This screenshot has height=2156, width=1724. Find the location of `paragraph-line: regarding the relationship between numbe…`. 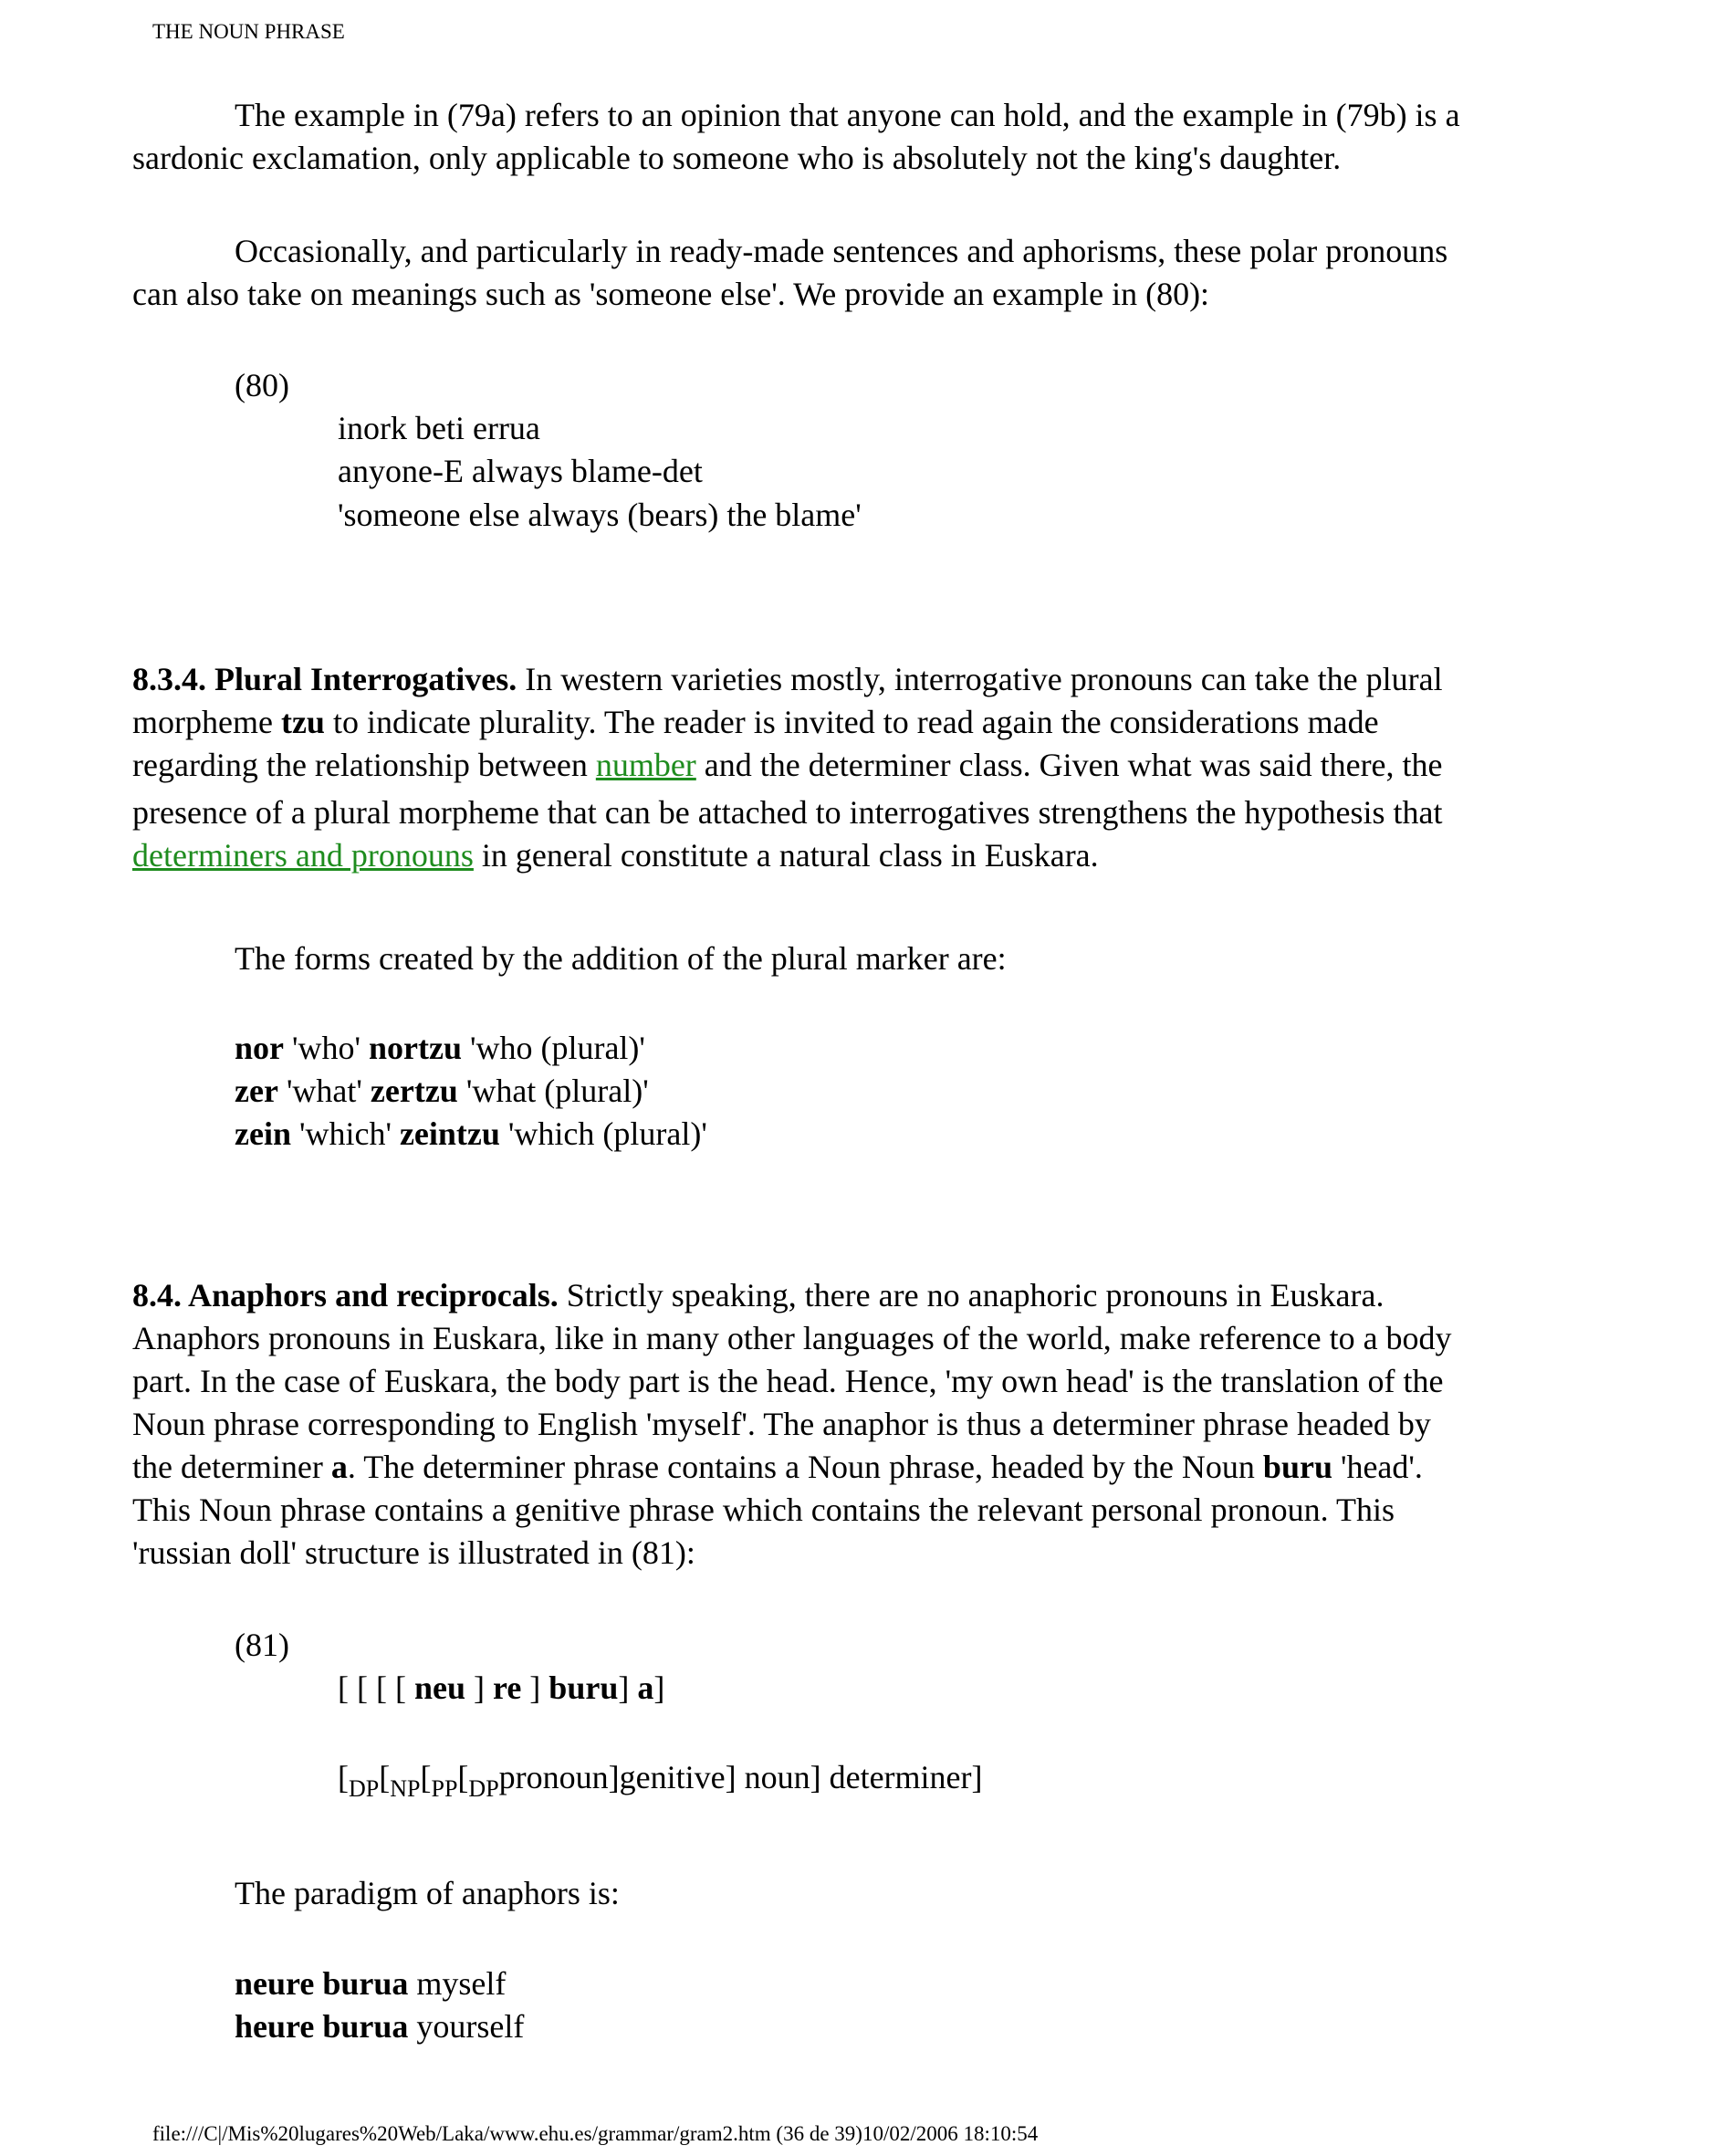

paragraph-line: regarding the relationship between numbe… is located at coordinates (788, 765).